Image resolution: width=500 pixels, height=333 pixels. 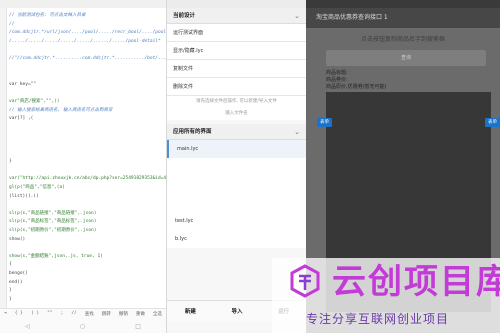 I want to click on code-line: sl(p(s,"初期原价","初期原价",.json), so click(x=52, y=231).